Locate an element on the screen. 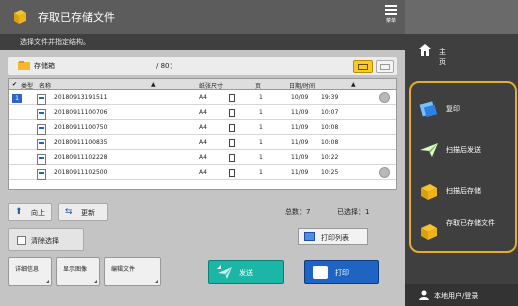 The image size is (518, 306). scroll-down-button is located at coordinates (384, 172).